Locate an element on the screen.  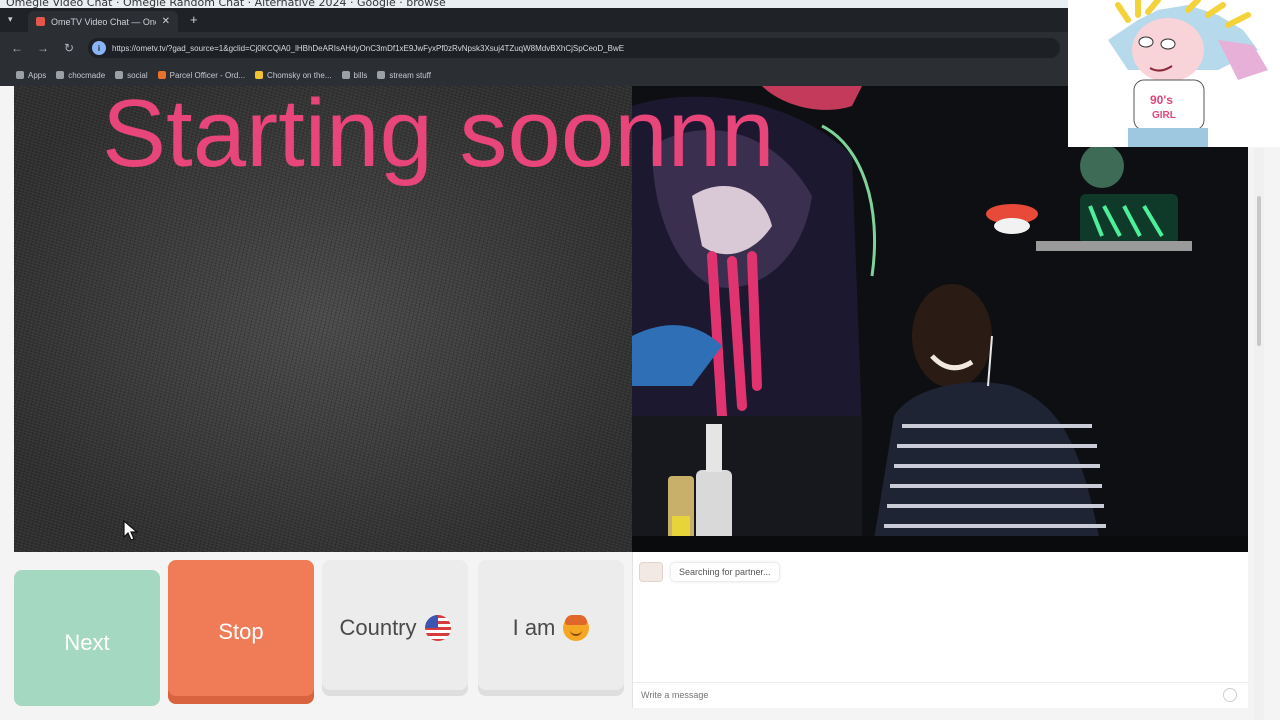
stop-button: Stop is located at coordinates (241, 632).